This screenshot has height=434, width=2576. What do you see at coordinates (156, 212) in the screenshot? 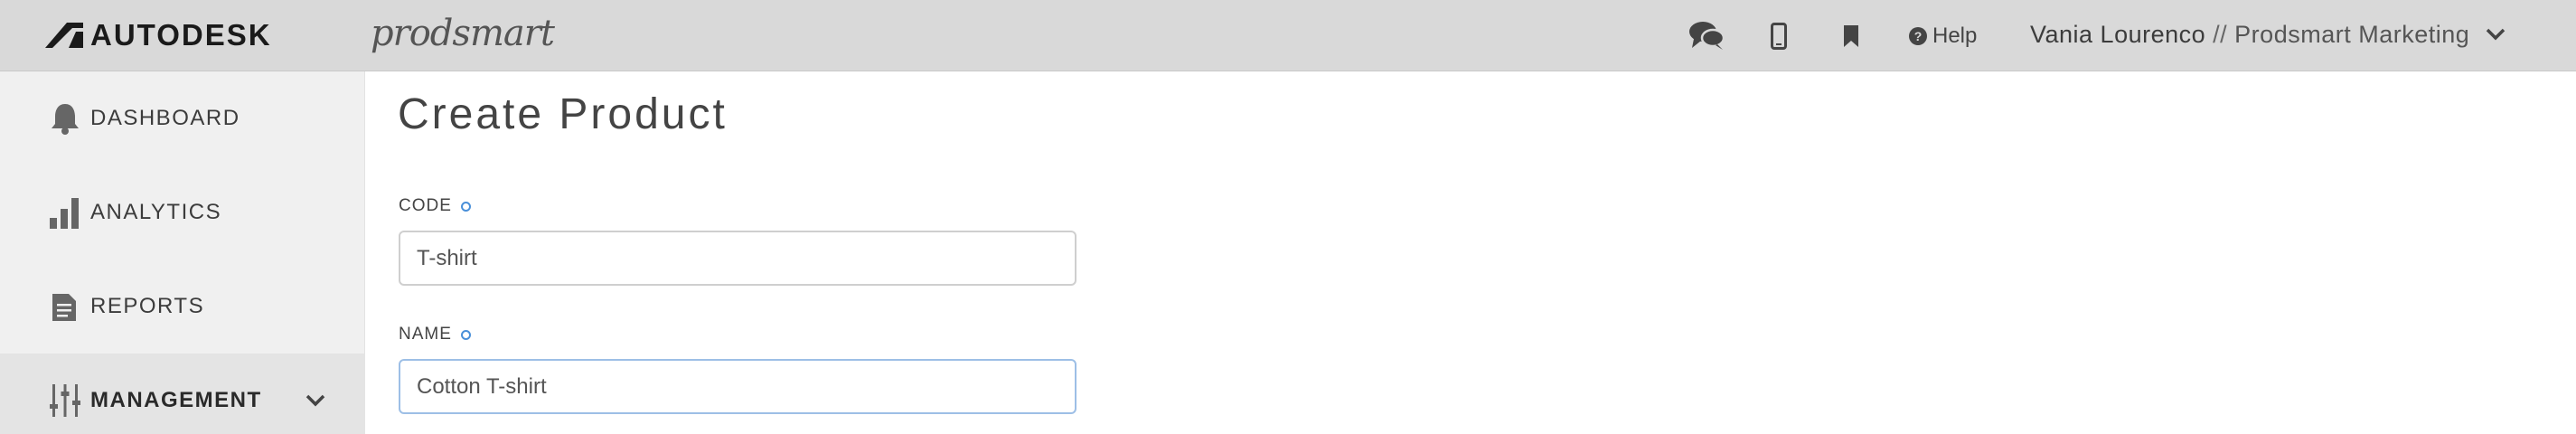
I see `sidebar-item-label: ANALYTICS` at bounding box center [156, 212].